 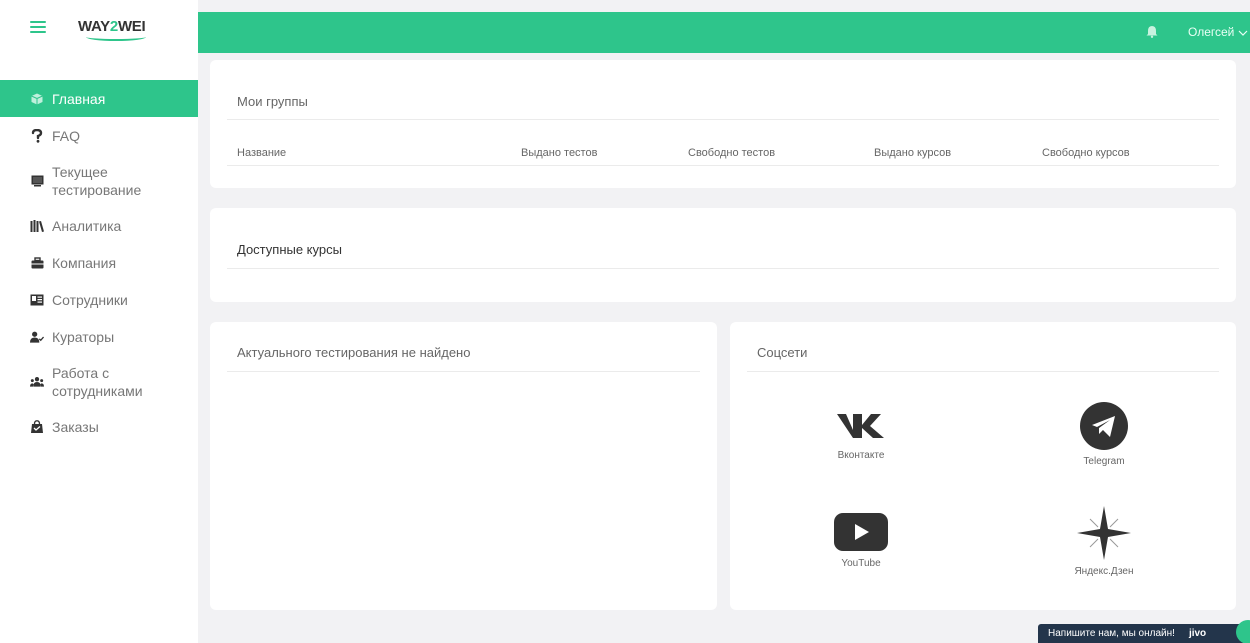 What do you see at coordinates (99, 336) in the screenshot?
I see `sidebar-item-curators: Кураторы` at bounding box center [99, 336].